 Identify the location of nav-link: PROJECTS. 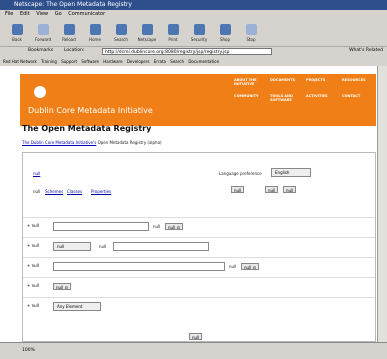
(321, 84).